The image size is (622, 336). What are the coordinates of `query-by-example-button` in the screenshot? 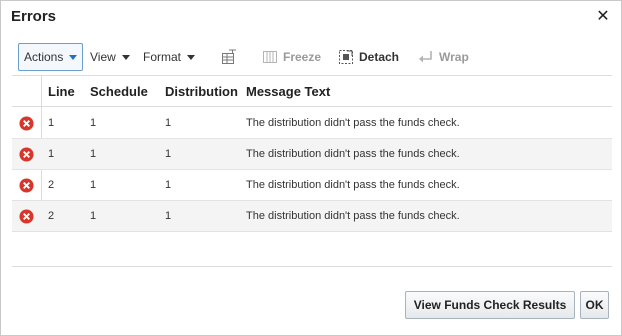 It's located at (231, 57).